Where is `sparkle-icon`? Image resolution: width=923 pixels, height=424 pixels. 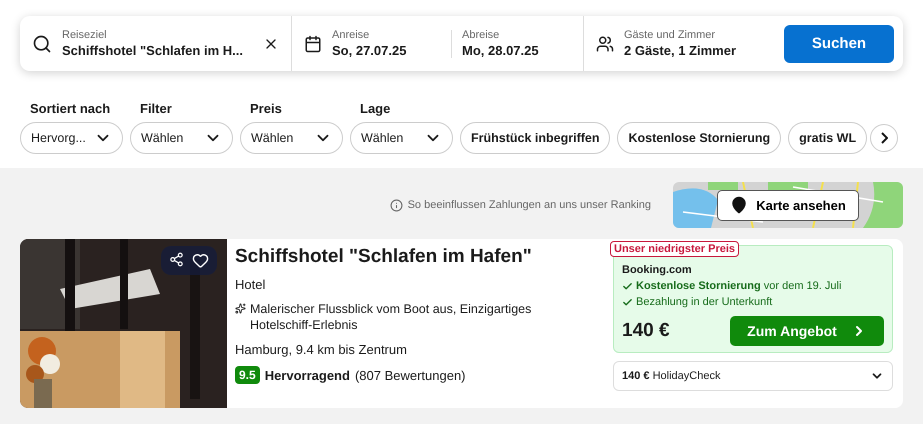
sparkle-icon is located at coordinates (240, 308).